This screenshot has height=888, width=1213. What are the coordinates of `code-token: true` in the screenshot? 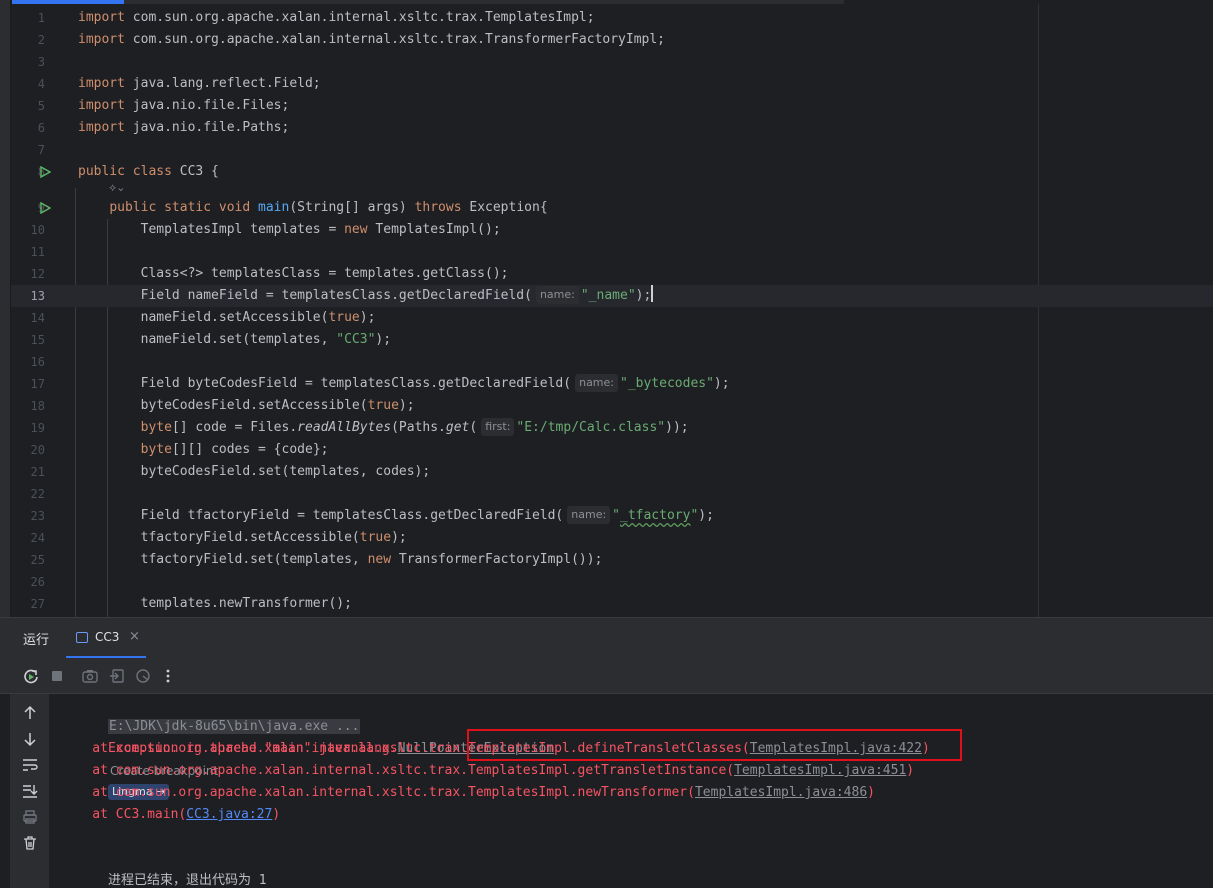 It's located at (344, 317).